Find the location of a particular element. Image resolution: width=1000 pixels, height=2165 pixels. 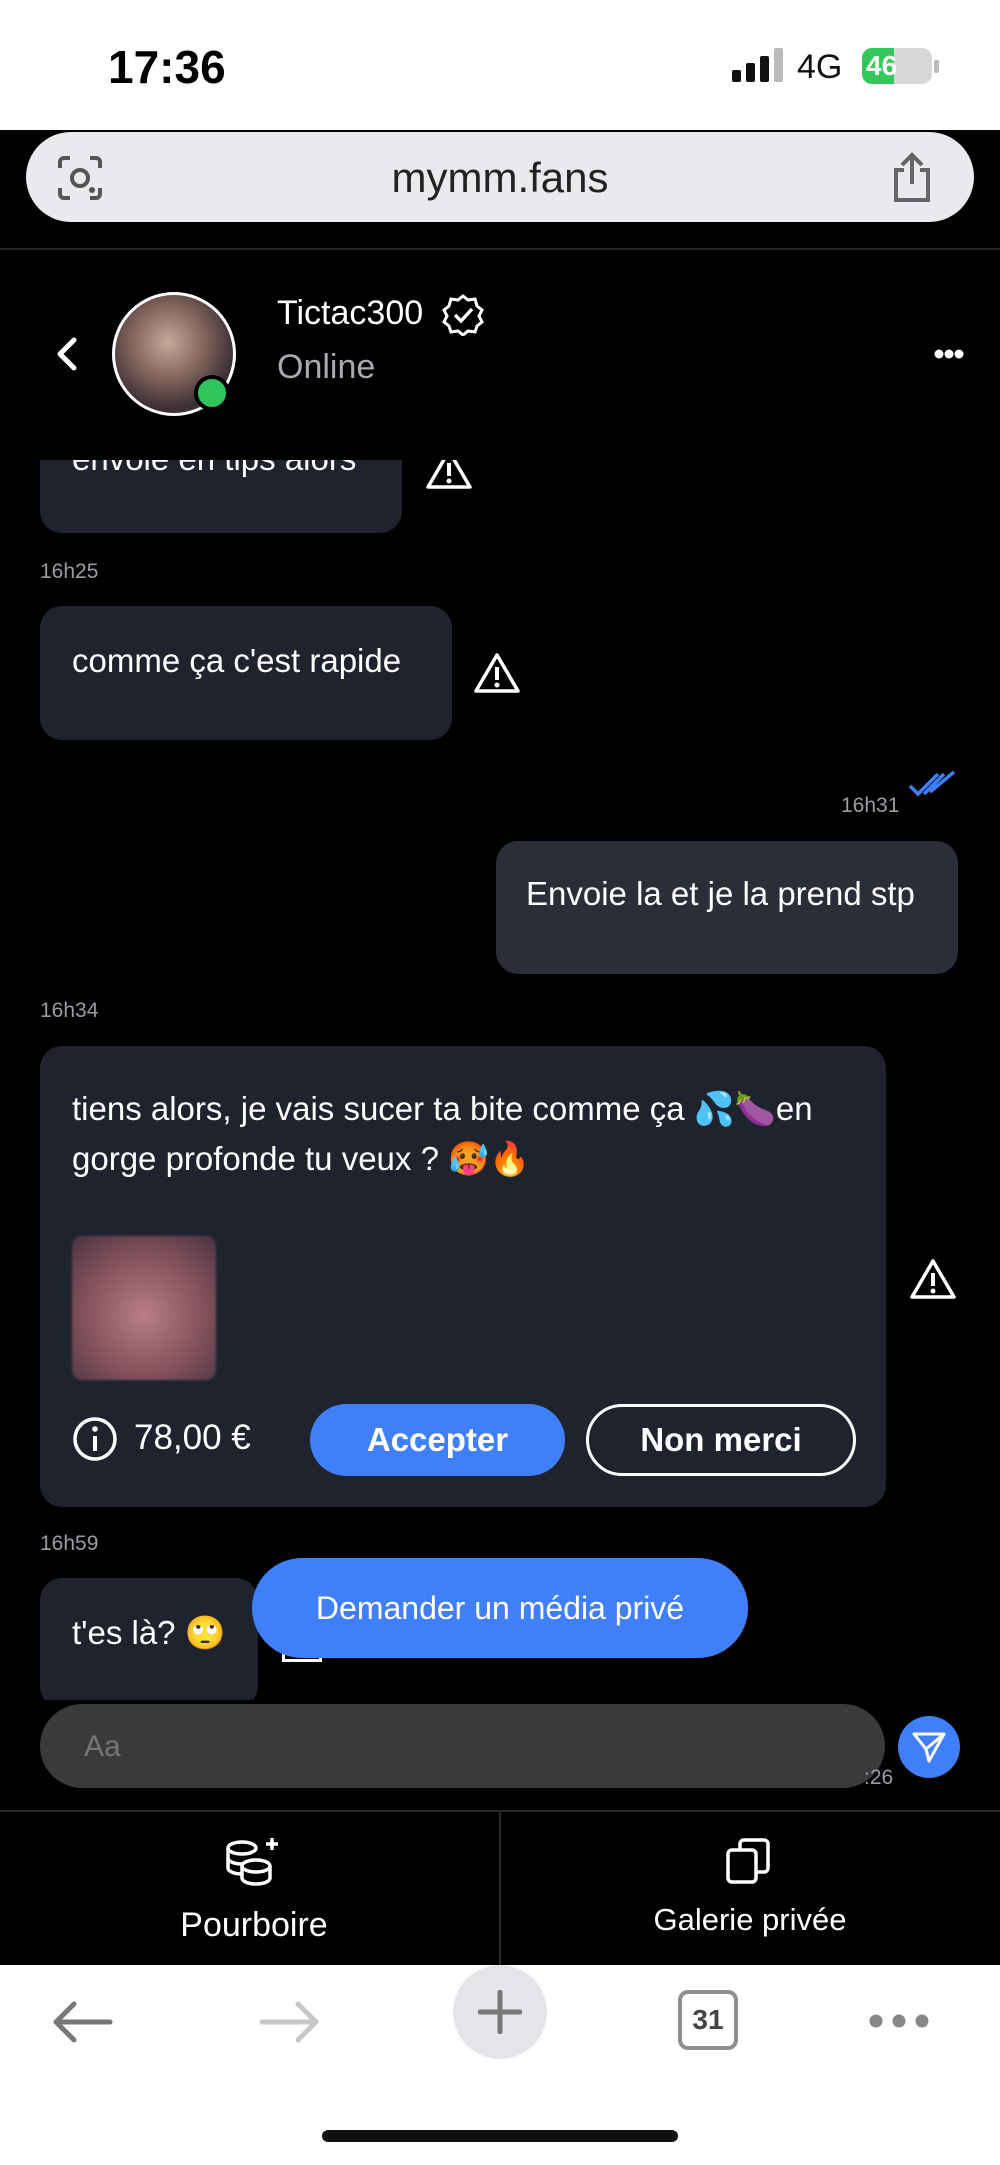

send-icon is located at coordinates (929, 1747).